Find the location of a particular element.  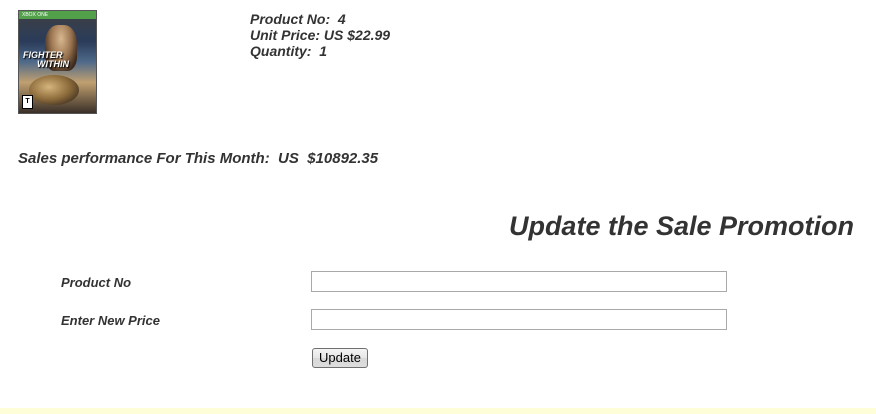

footer-strip is located at coordinates (438, 411).